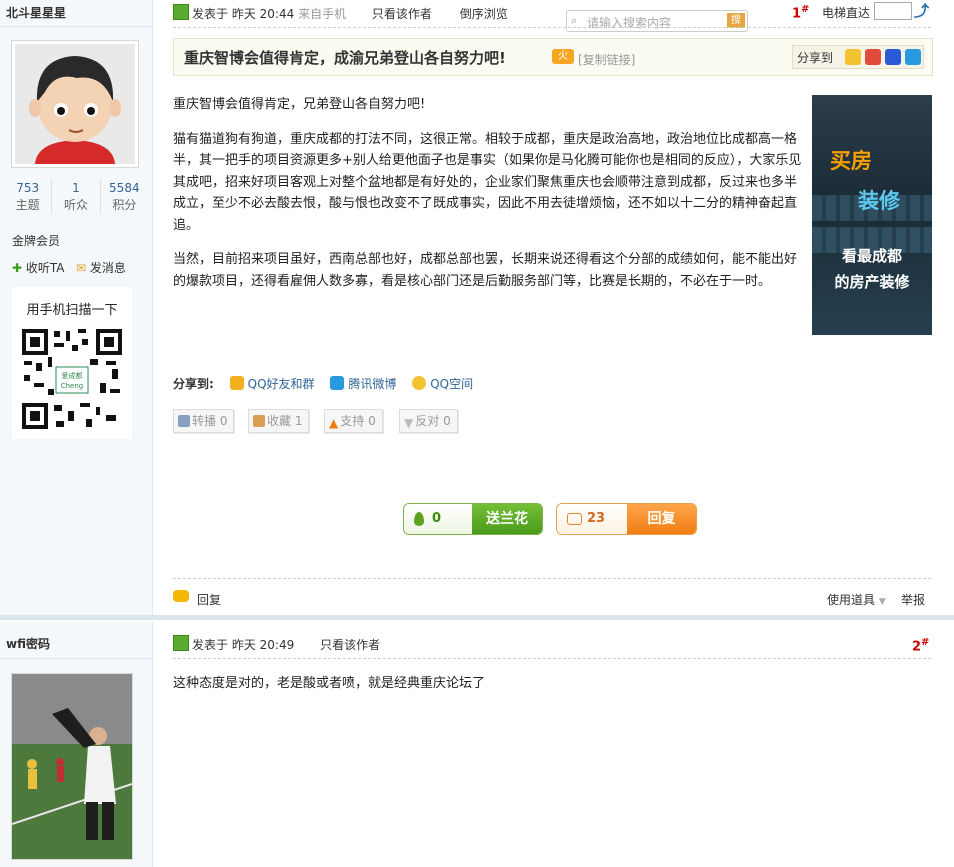  I want to click on reverse-order-link: 倒序浏览, so click(484, 14).